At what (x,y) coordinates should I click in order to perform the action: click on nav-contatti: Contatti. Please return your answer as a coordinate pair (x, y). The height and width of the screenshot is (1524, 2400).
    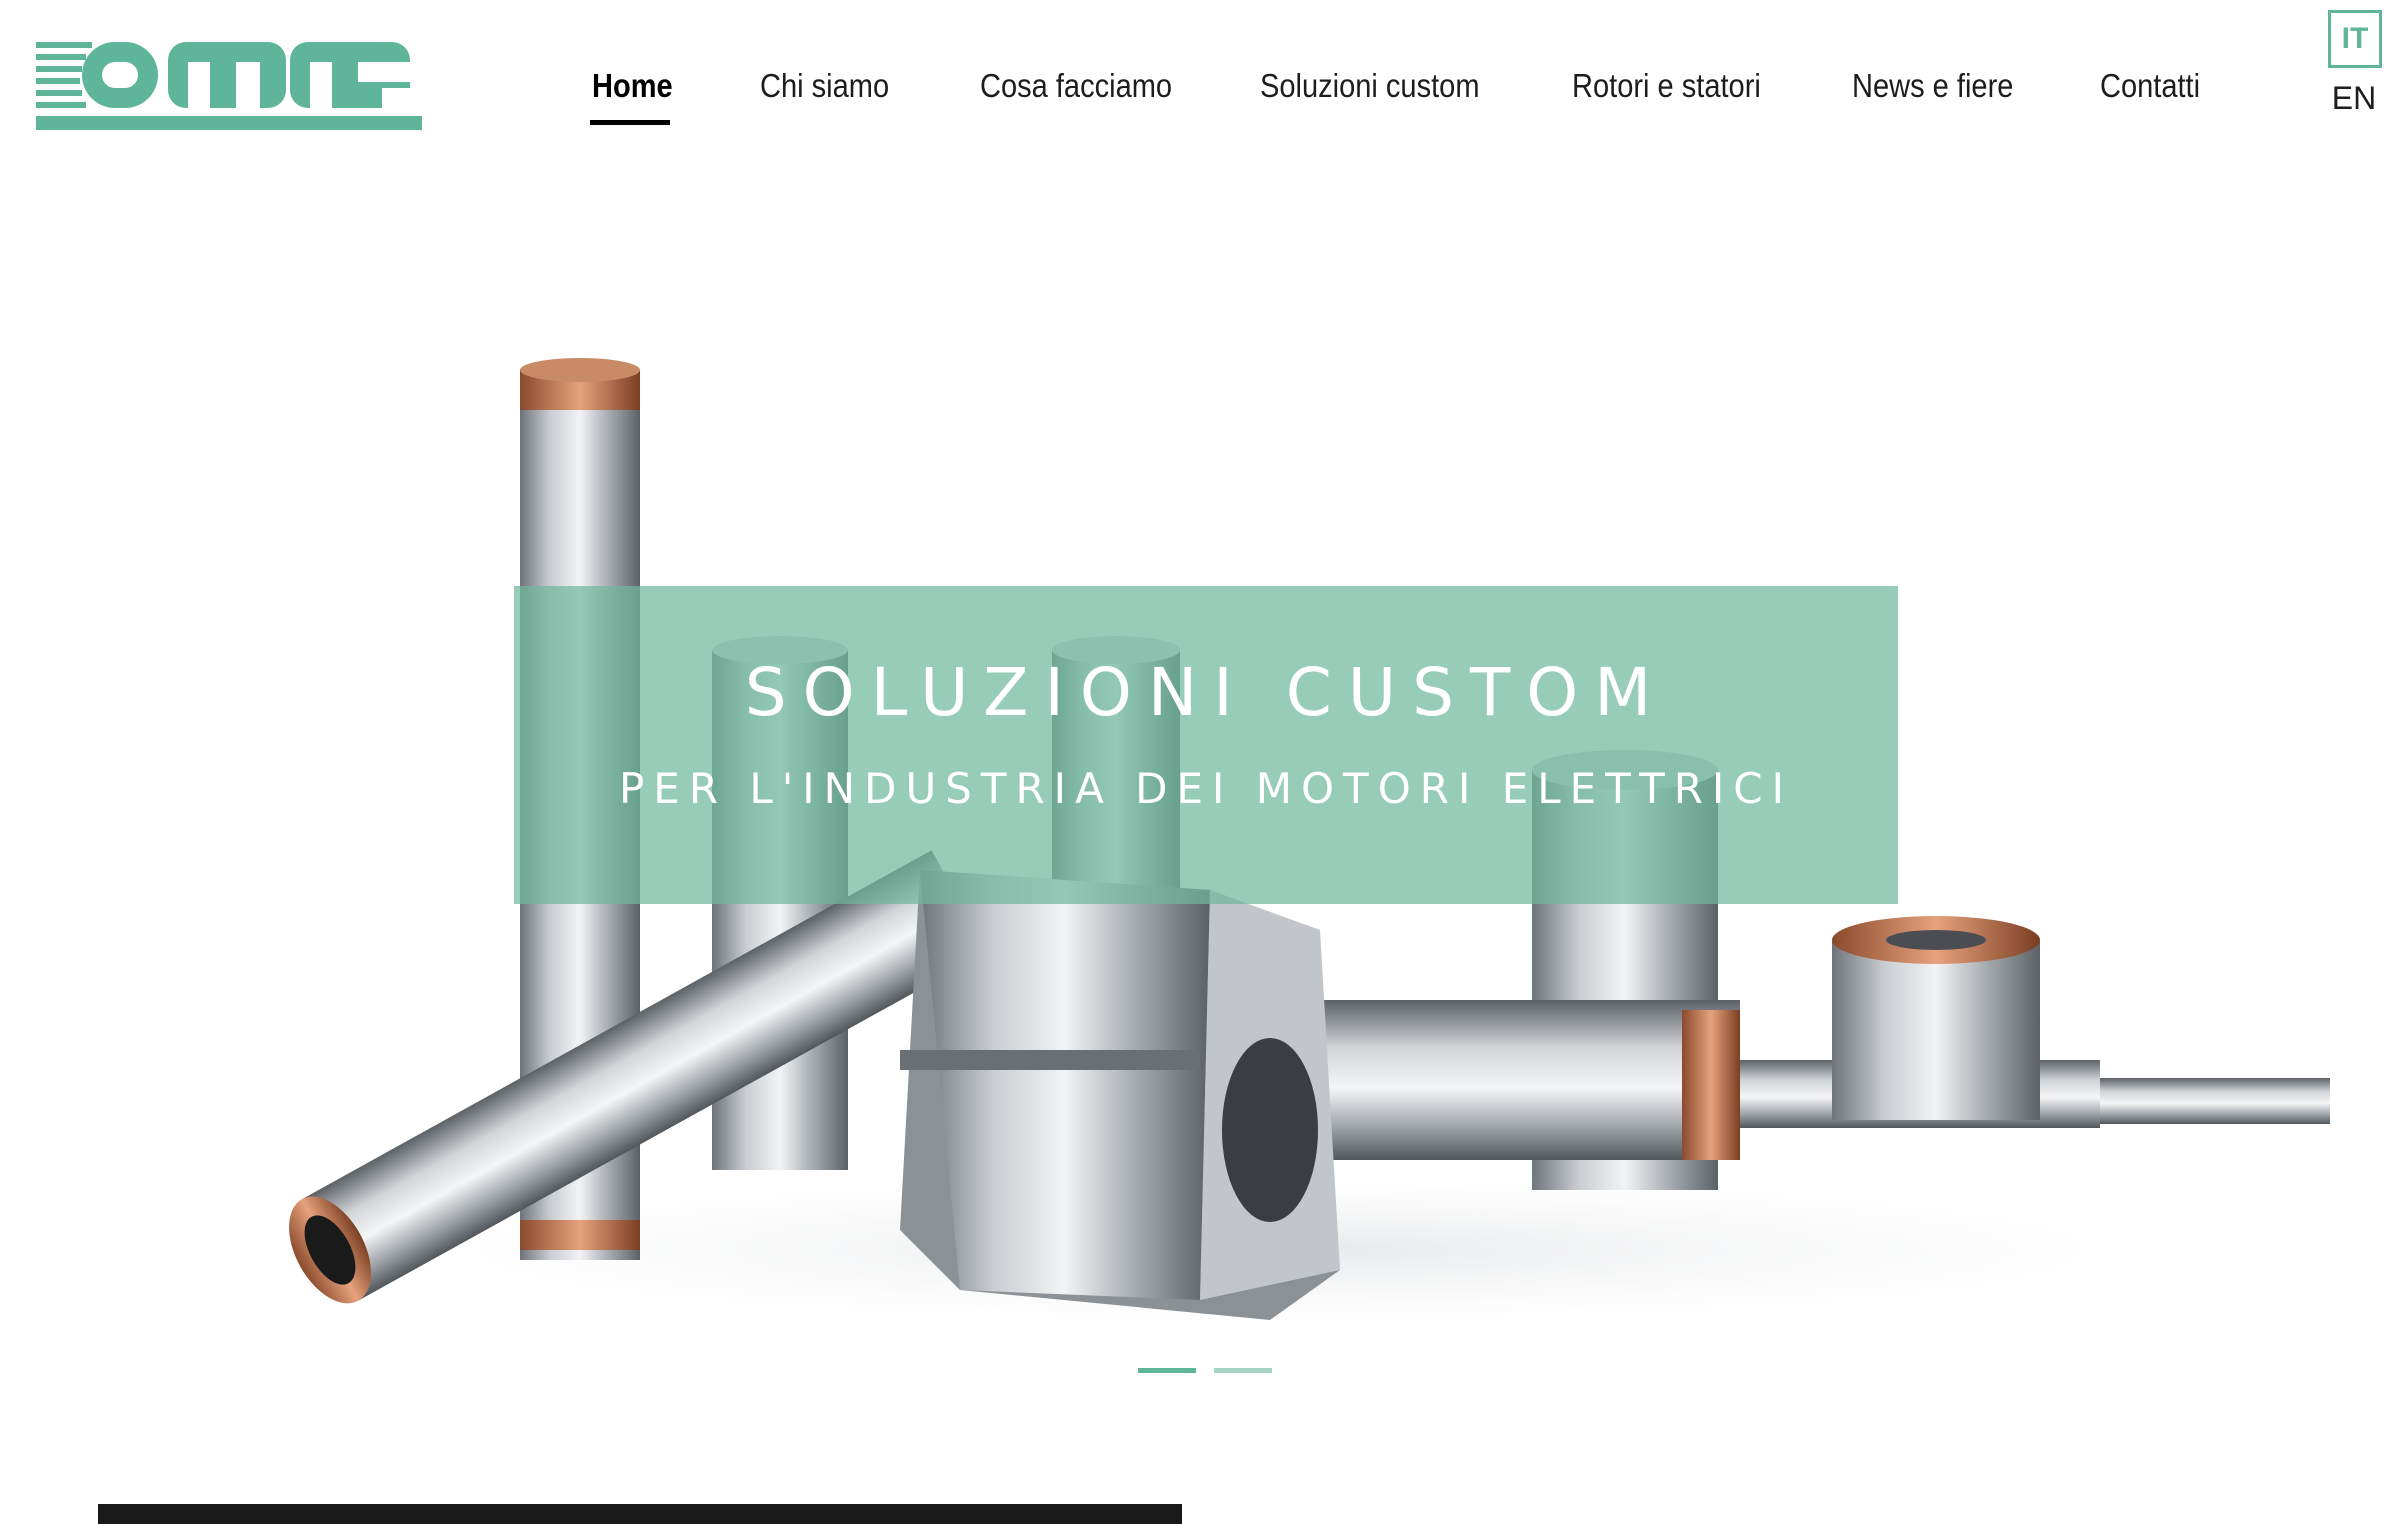
    Looking at the image, I should click on (2150, 86).